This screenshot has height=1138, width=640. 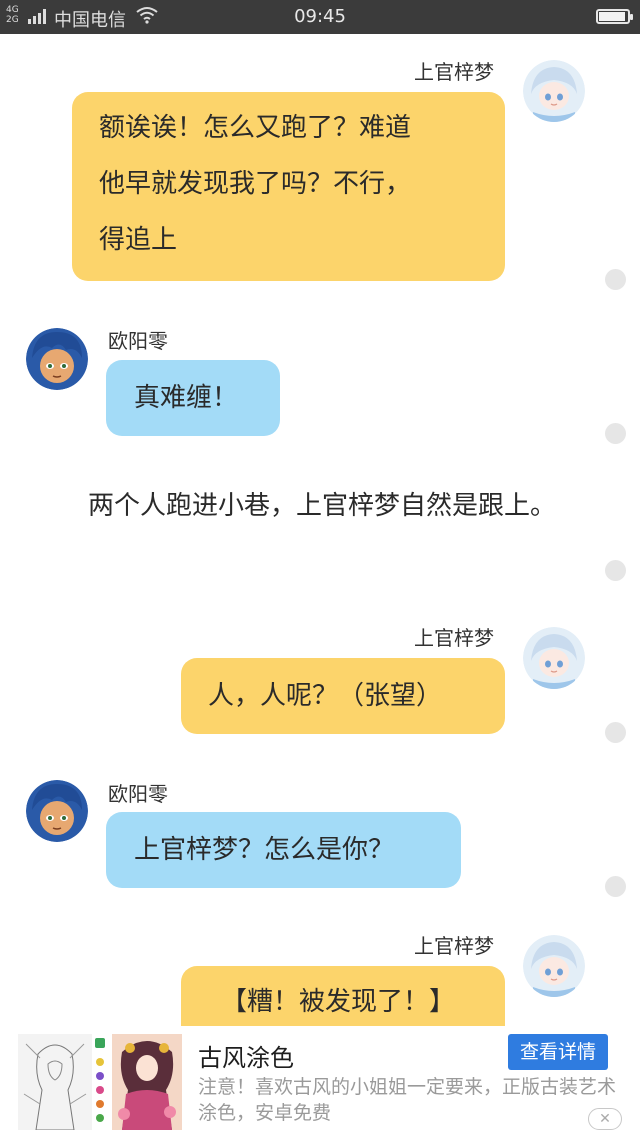 What do you see at coordinates (325, 696) in the screenshot?
I see `message-line: 人，人呢？（张望）` at bounding box center [325, 696].